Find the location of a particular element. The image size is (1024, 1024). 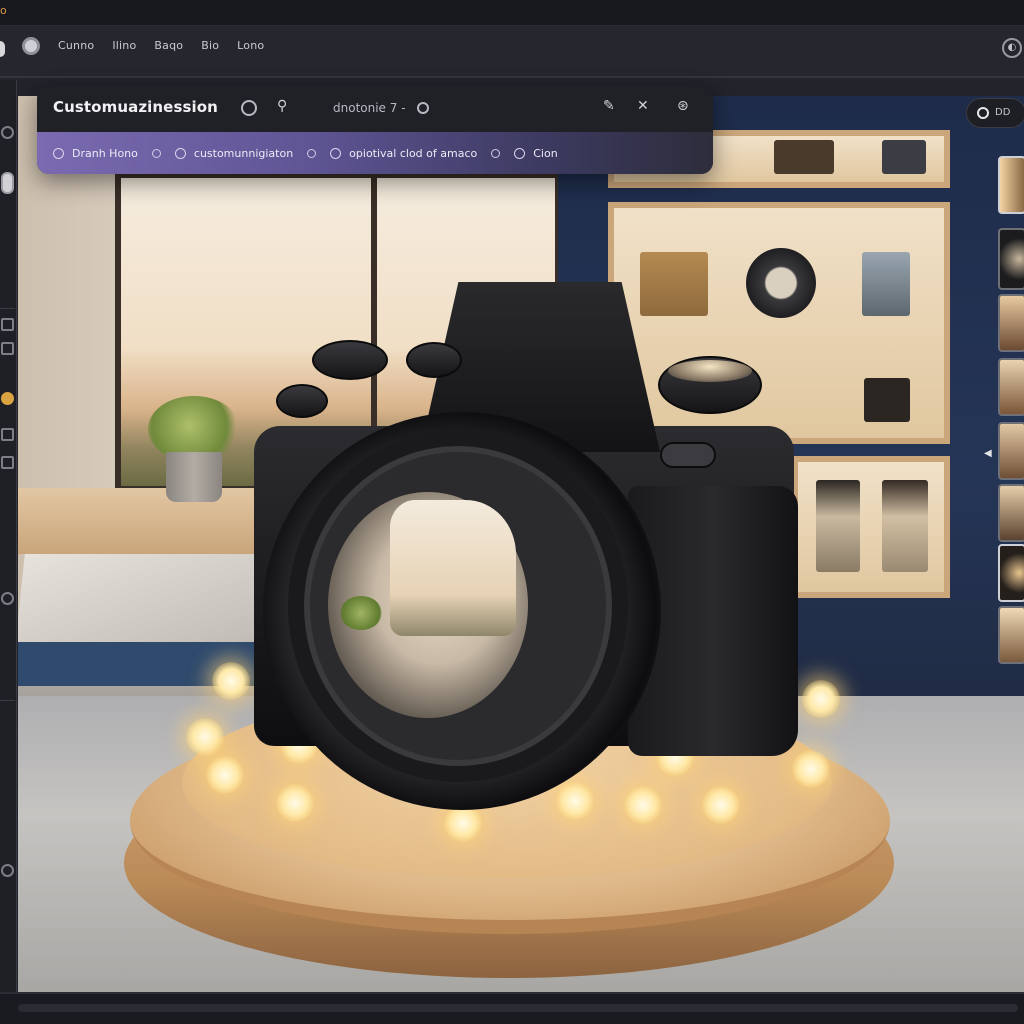

view-toggle-chip: DD is located at coordinates (995, 113).